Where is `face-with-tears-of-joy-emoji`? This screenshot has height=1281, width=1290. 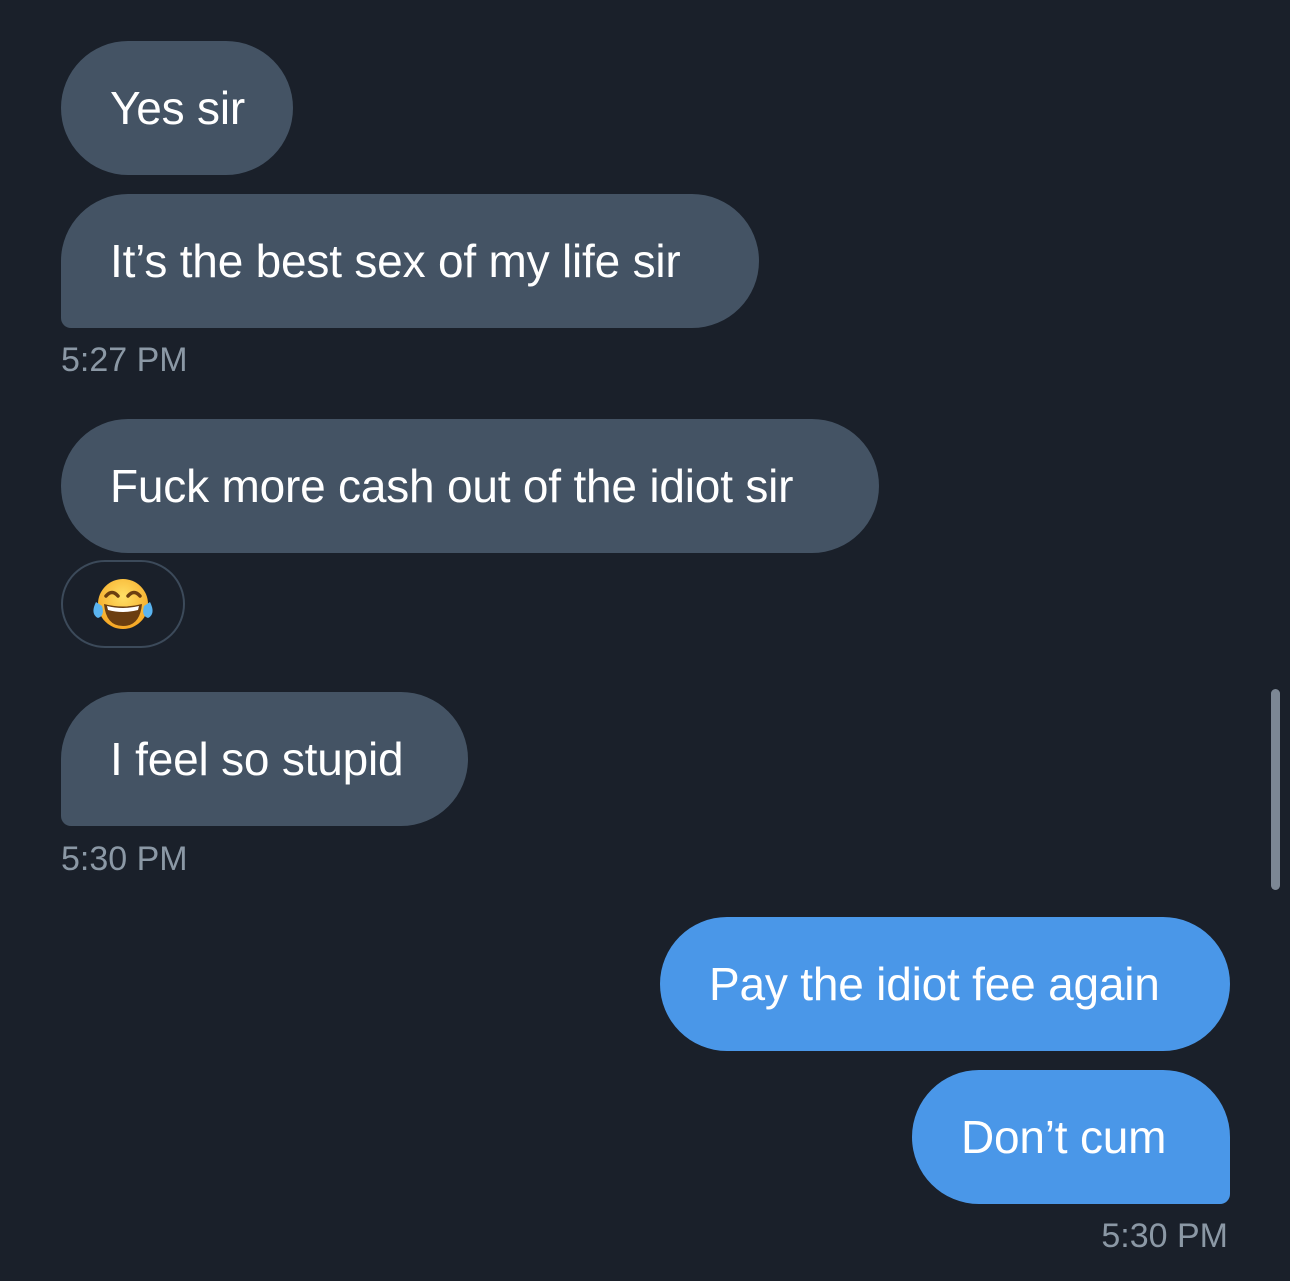
face-with-tears-of-joy-emoji is located at coordinates (123, 604).